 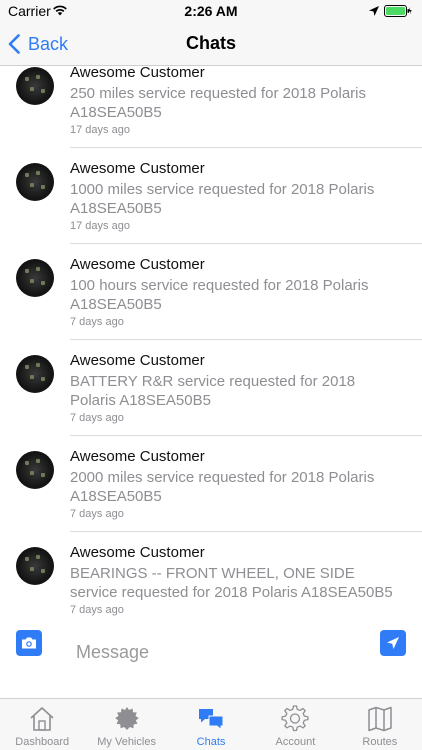 I want to click on tab-my-vehicles: My Vehicles, so click(x=126, y=724).